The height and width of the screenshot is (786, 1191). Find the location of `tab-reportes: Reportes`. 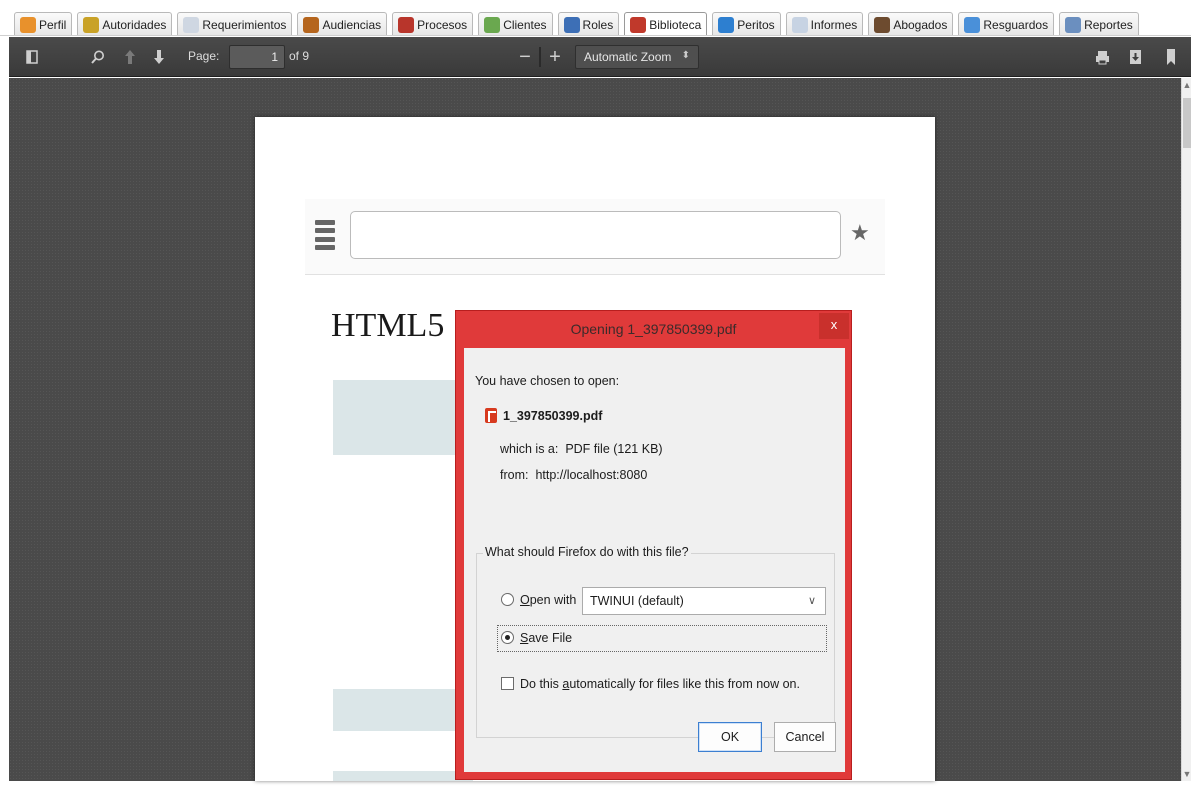

tab-reportes: Reportes is located at coordinates (1099, 24).